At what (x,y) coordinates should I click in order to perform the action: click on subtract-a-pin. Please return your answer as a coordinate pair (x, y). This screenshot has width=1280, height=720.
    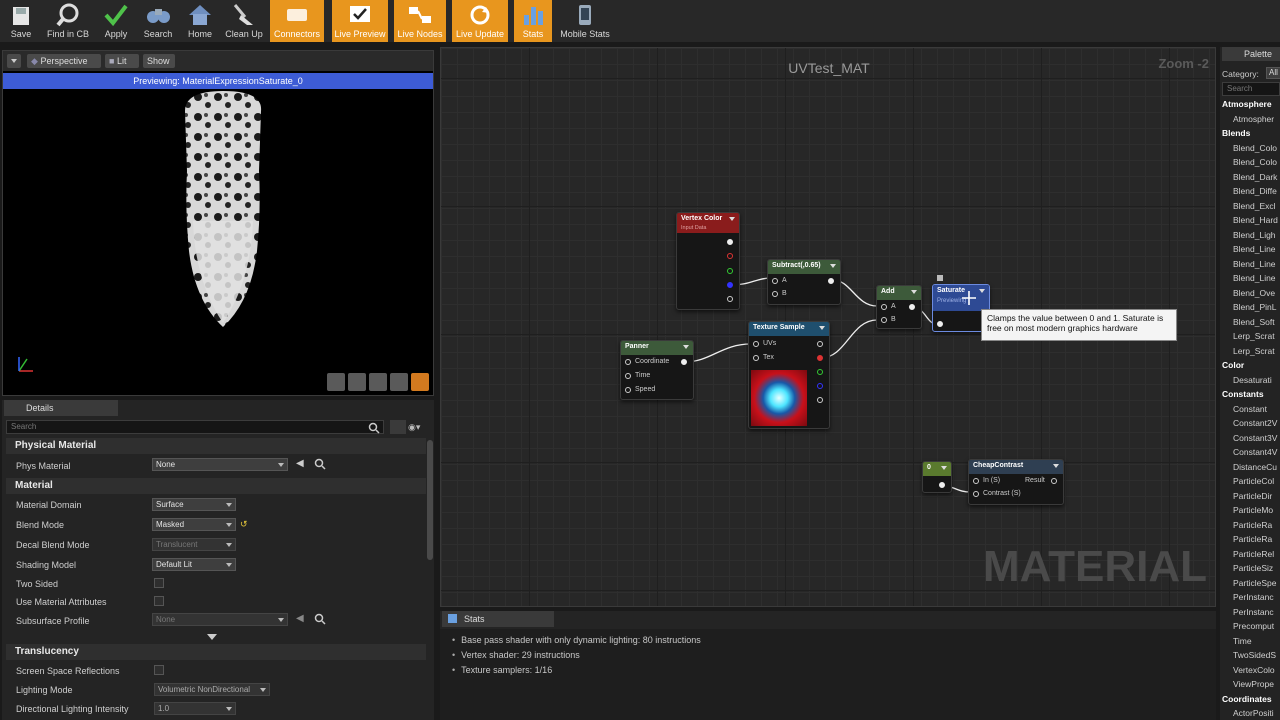
    Looking at the image, I should click on (775, 281).